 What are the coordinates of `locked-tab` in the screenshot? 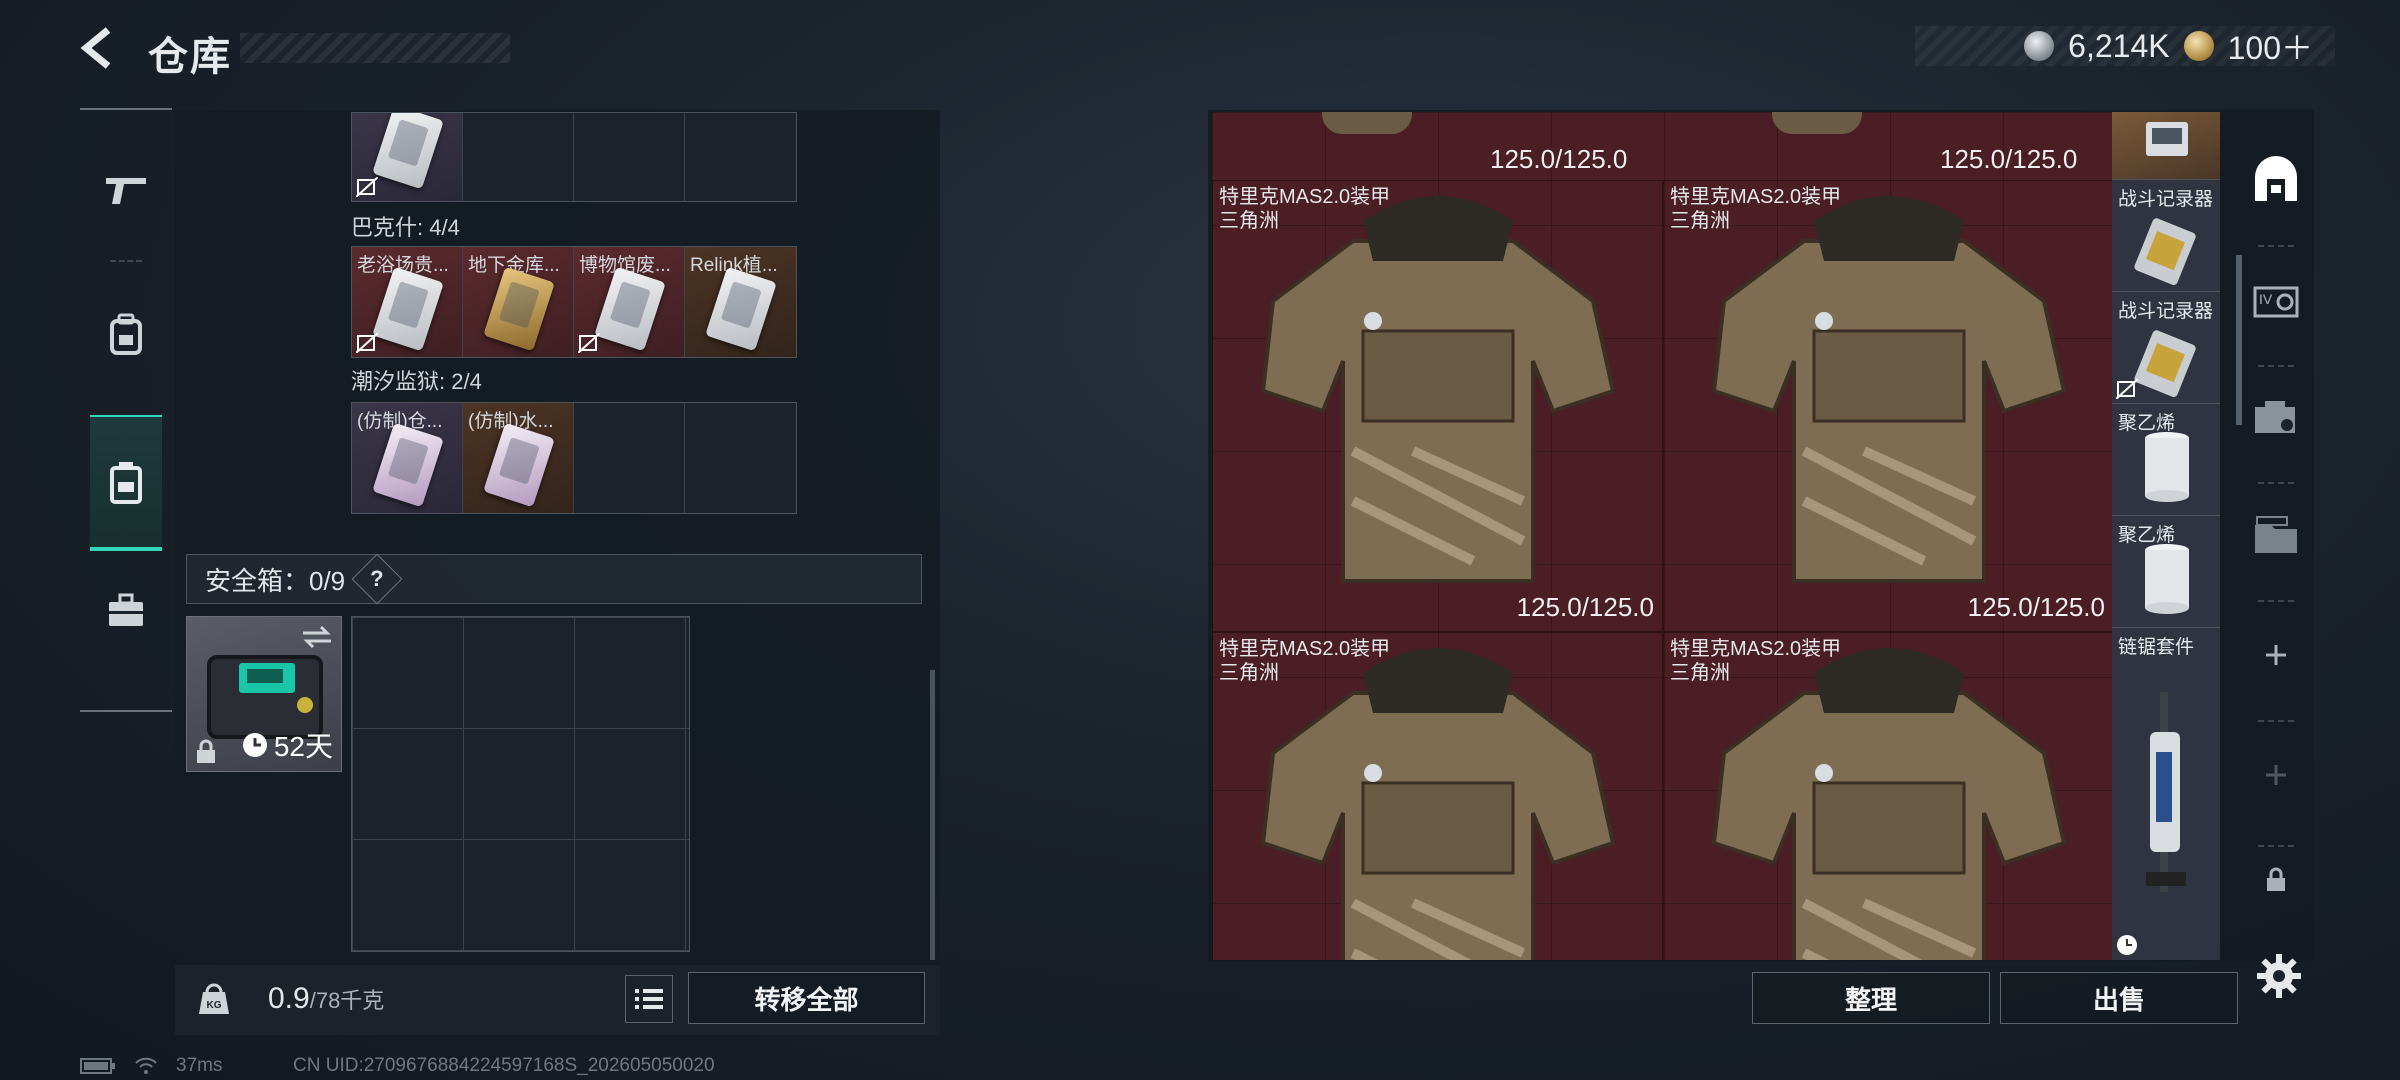 It's located at (2276, 880).